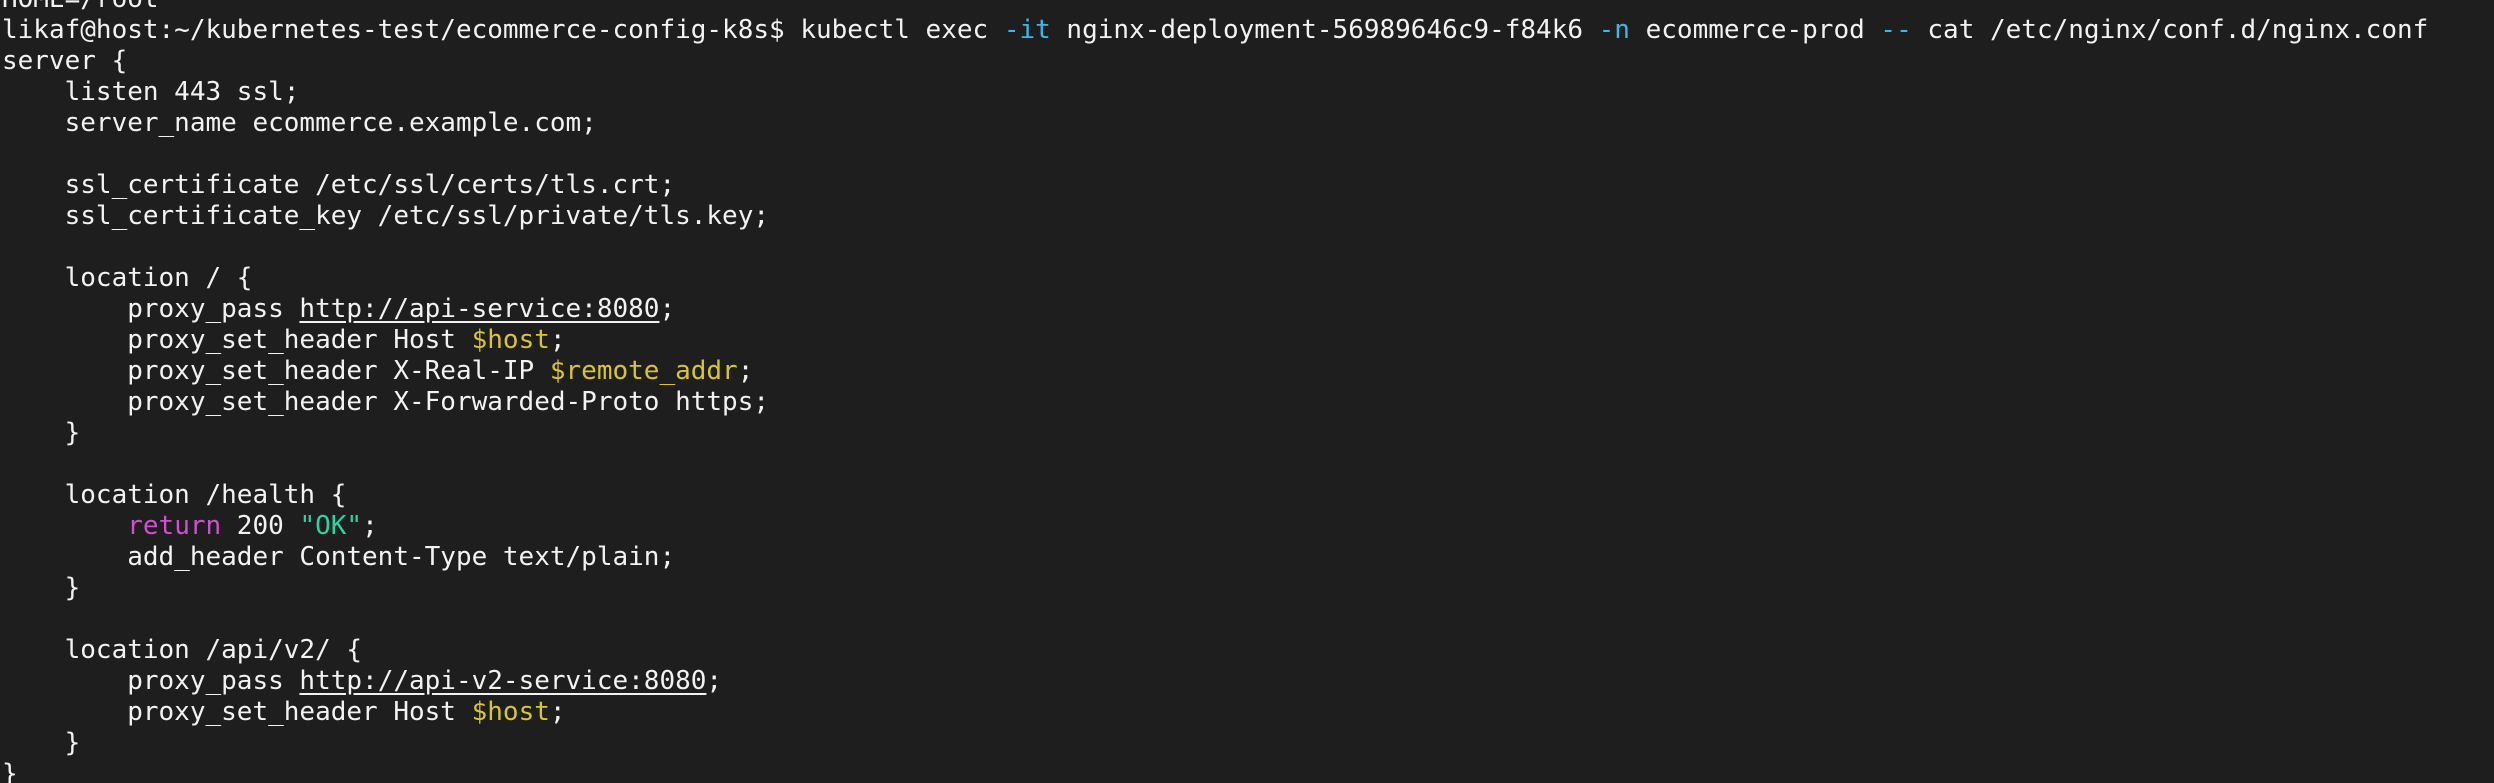 The image size is (2494, 783). What do you see at coordinates (1215, 309) in the screenshot?
I see `terminal-line: proxy_pass http://api-service:8080;` at bounding box center [1215, 309].